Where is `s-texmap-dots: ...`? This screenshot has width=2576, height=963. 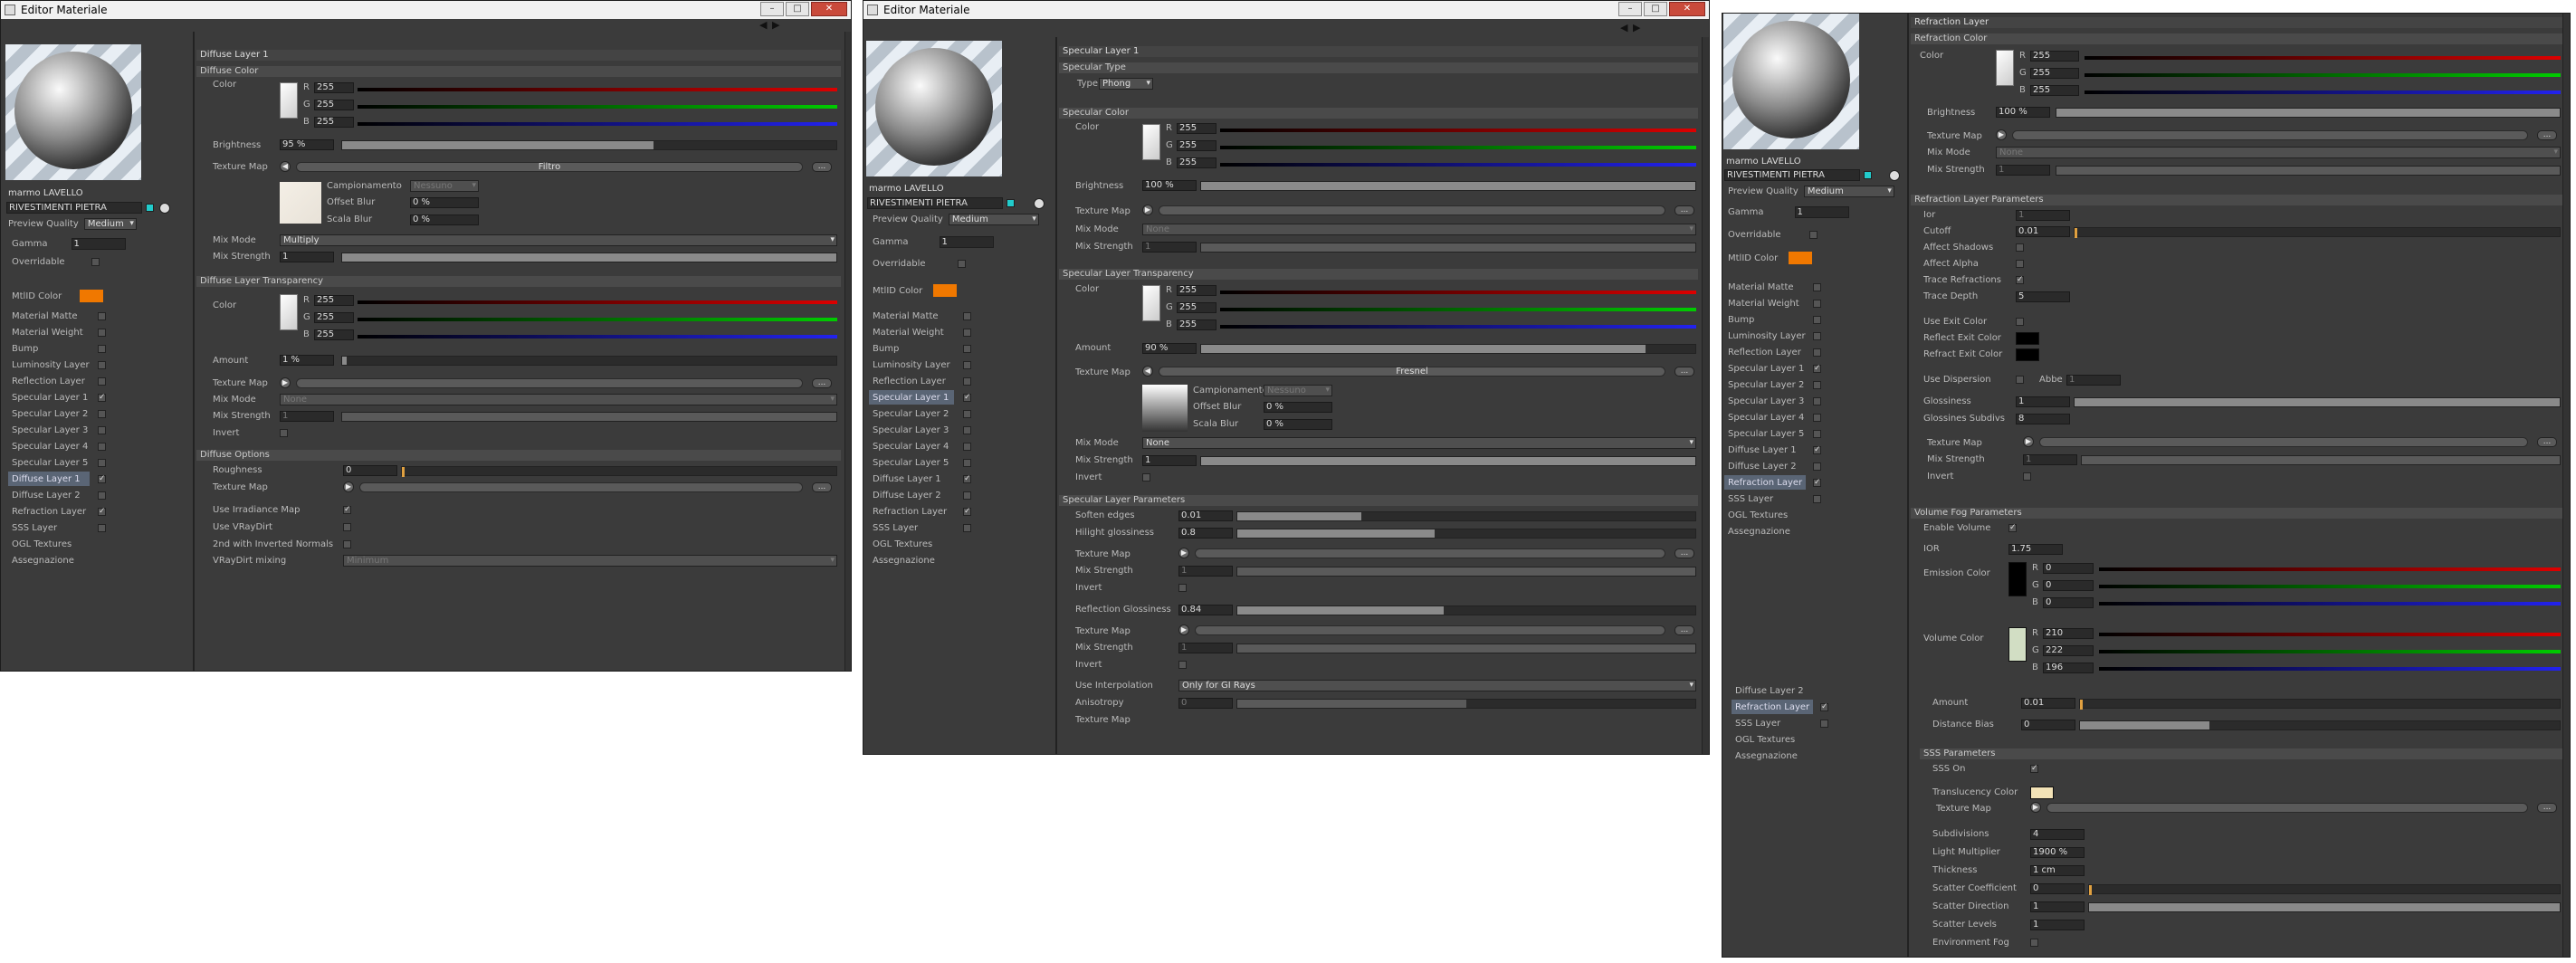
s-texmap-dots: ... is located at coordinates (2547, 808).